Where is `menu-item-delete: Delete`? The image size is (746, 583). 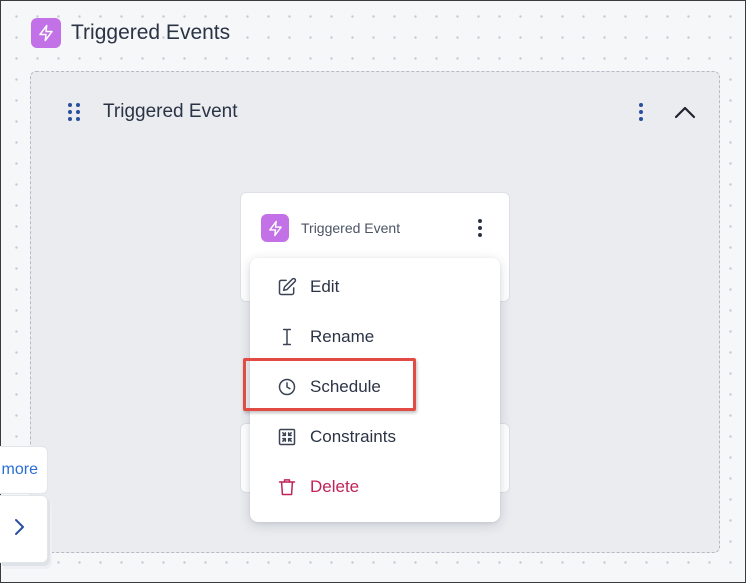 menu-item-delete: Delete is located at coordinates (375, 487).